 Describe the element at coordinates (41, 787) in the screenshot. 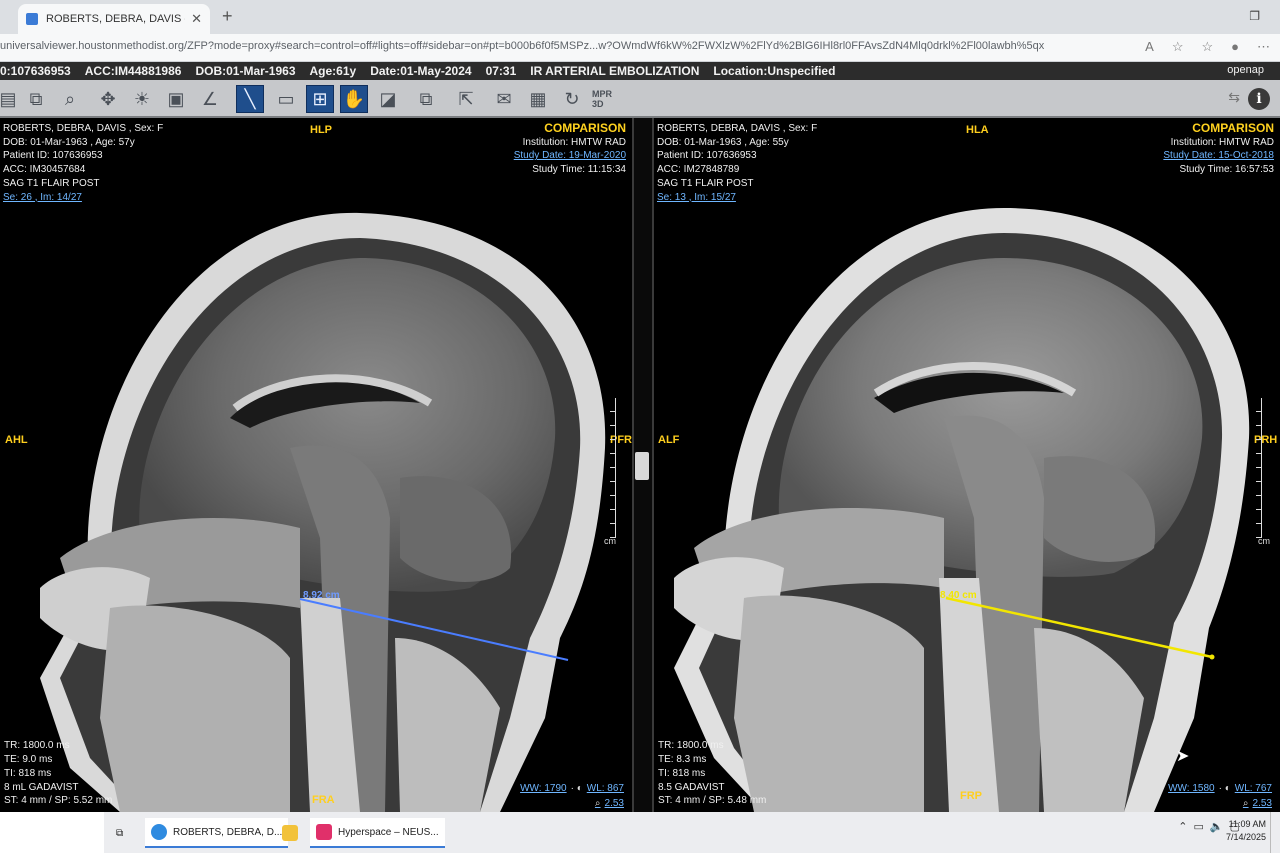

I see `left-contrast: 8 mL GADAVIST` at that location.